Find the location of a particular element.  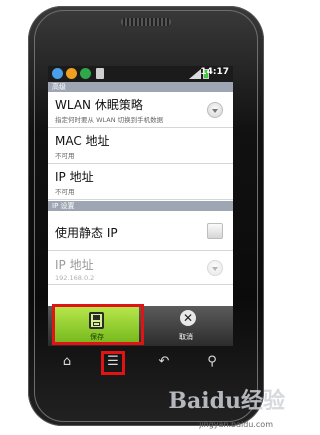

item-title: MAC 地址 is located at coordinates (82, 141).